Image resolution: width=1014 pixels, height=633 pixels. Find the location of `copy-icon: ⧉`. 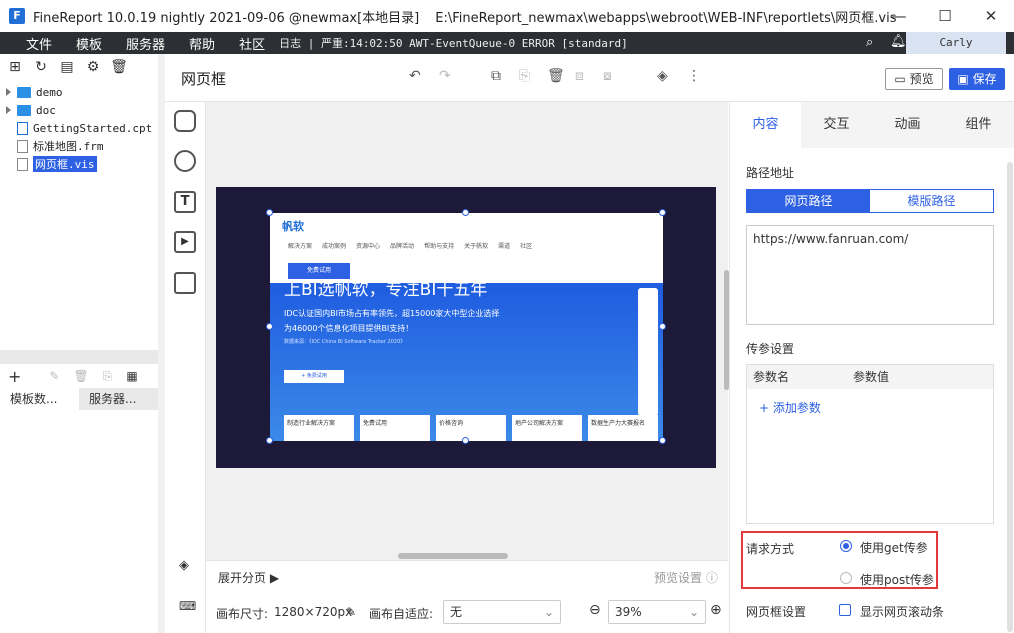

copy-icon: ⧉ is located at coordinates (496, 76).